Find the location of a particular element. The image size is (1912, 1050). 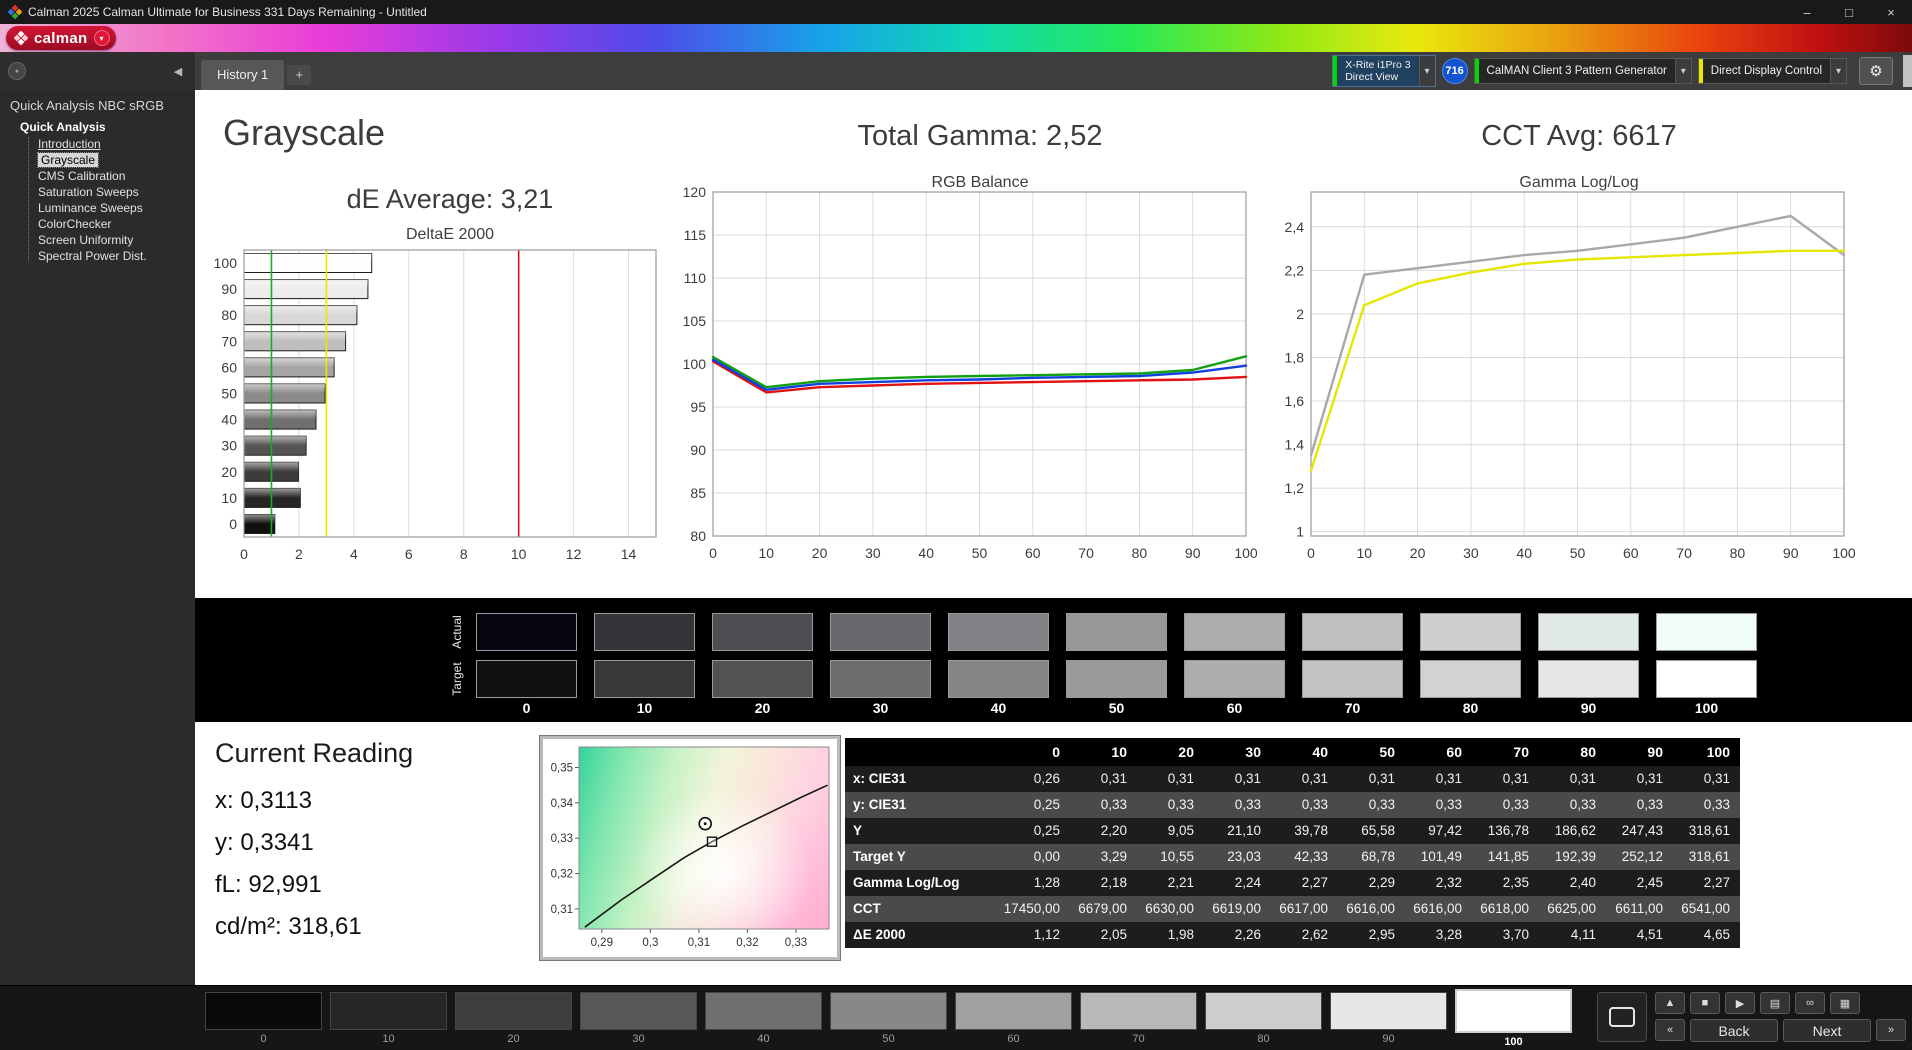

svg-text: 2 is located at coordinates (1300, 314).